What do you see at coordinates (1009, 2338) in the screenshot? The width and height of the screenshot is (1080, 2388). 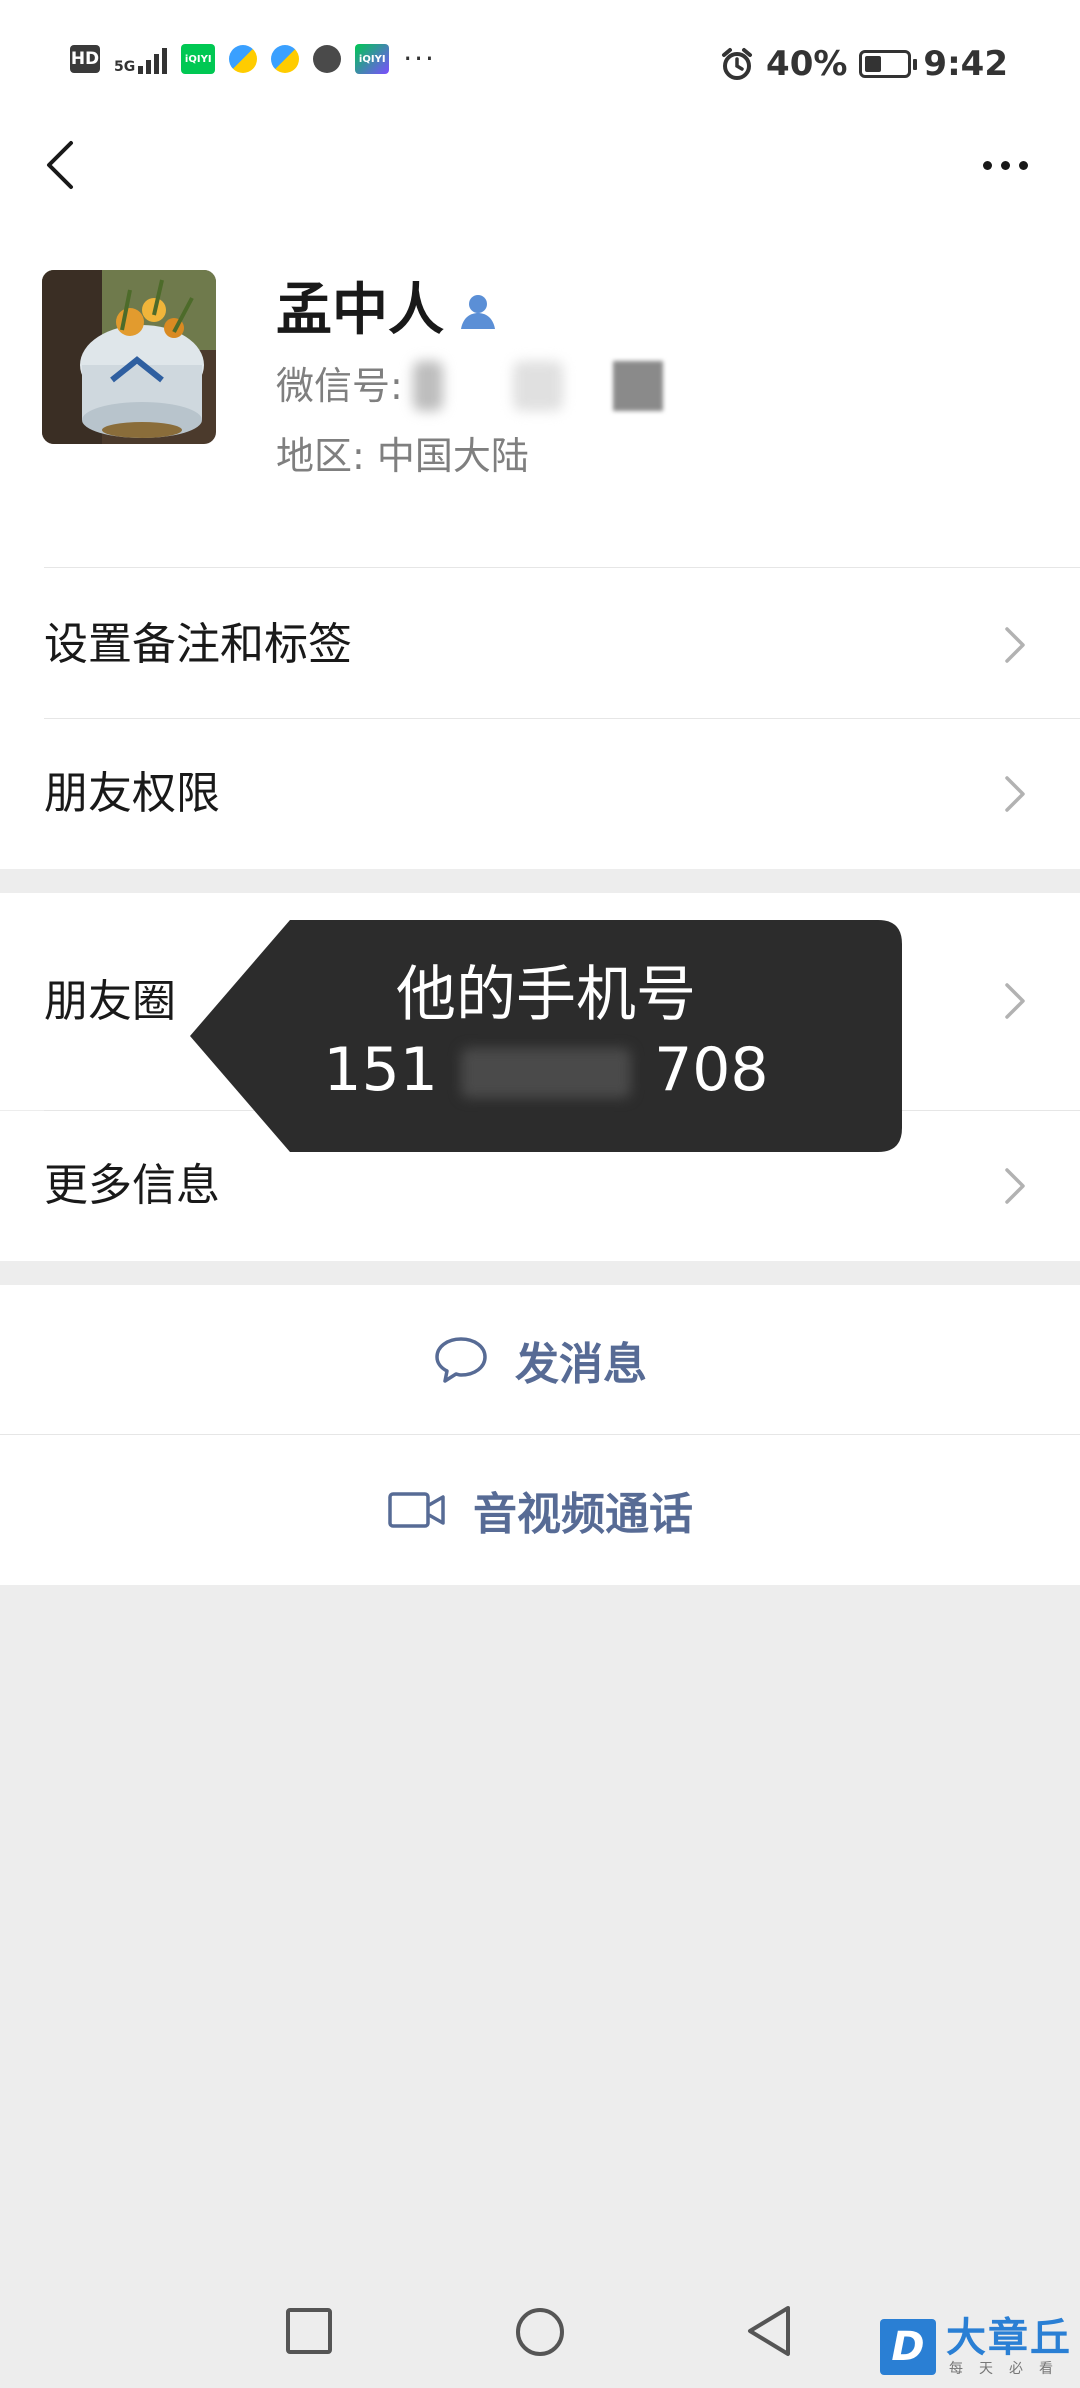 I see `watermark-name: 大章丘` at bounding box center [1009, 2338].